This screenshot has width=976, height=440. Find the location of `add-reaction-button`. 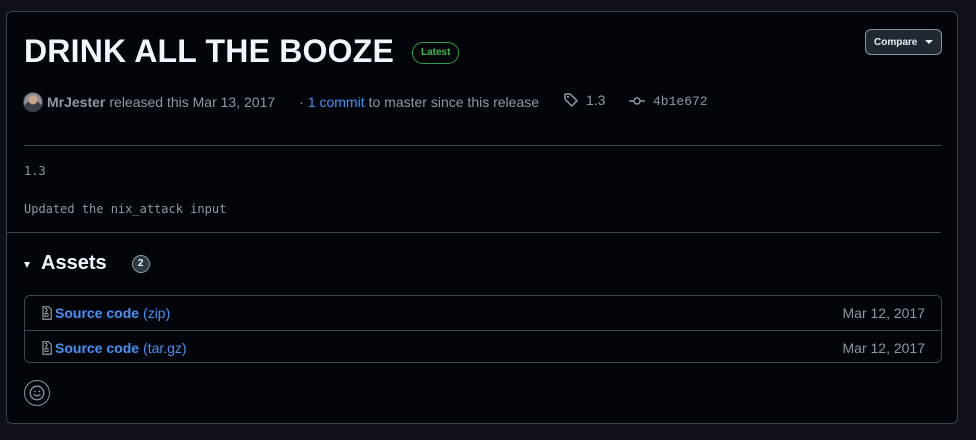

add-reaction-button is located at coordinates (37, 393).